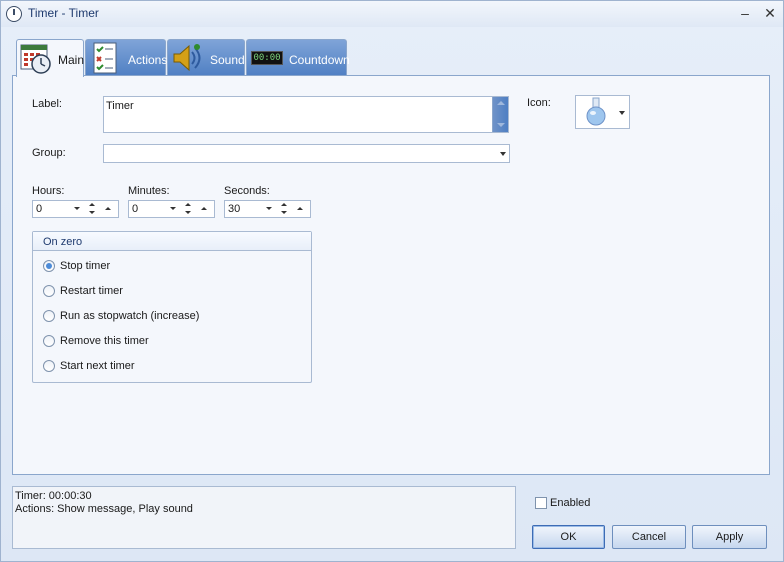  What do you see at coordinates (120, 106) in the screenshot?
I see `label-input-text: Timer` at bounding box center [120, 106].